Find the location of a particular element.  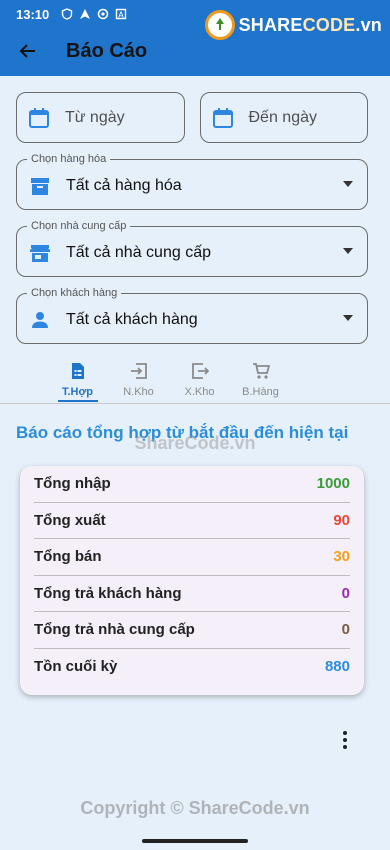

summary-row: Tổng bán 30 is located at coordinates (192, 557).